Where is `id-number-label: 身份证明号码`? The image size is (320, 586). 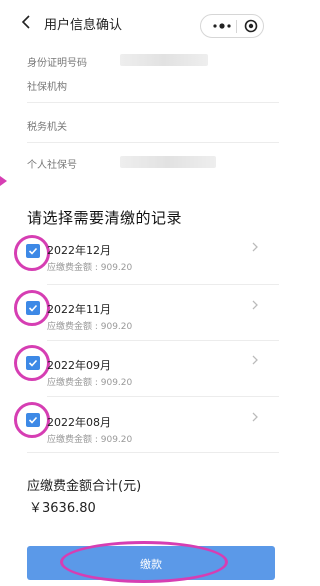 id-number-label: 身份证明号码 is located at coordinates (57, 63).